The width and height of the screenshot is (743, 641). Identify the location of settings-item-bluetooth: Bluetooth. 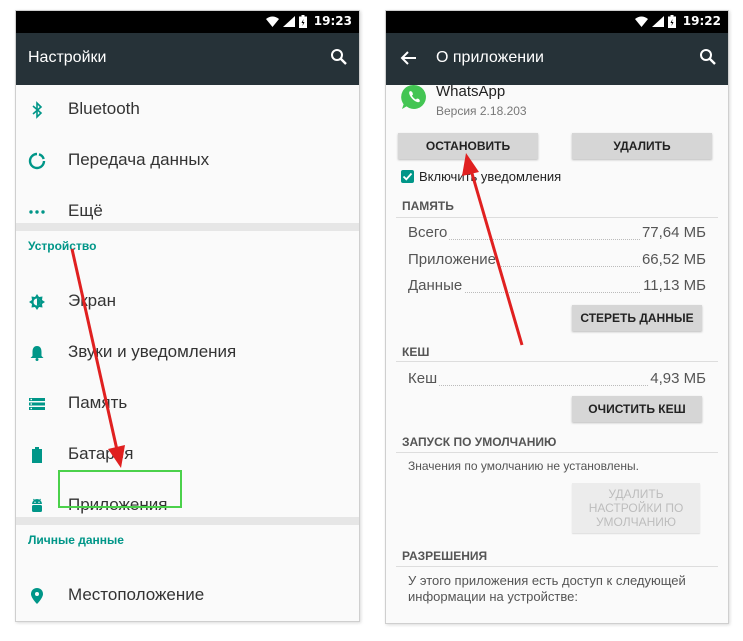
(187, 110).